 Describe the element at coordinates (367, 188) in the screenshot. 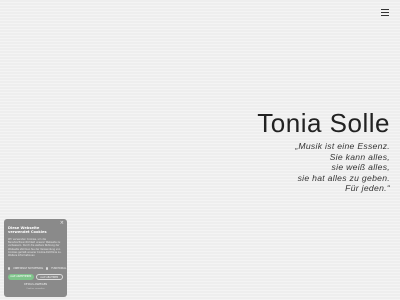

I see `quote-line: Für jeden.“` at that location.